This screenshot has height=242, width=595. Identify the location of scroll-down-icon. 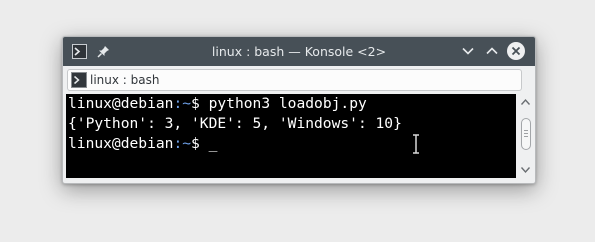
(525, 170).